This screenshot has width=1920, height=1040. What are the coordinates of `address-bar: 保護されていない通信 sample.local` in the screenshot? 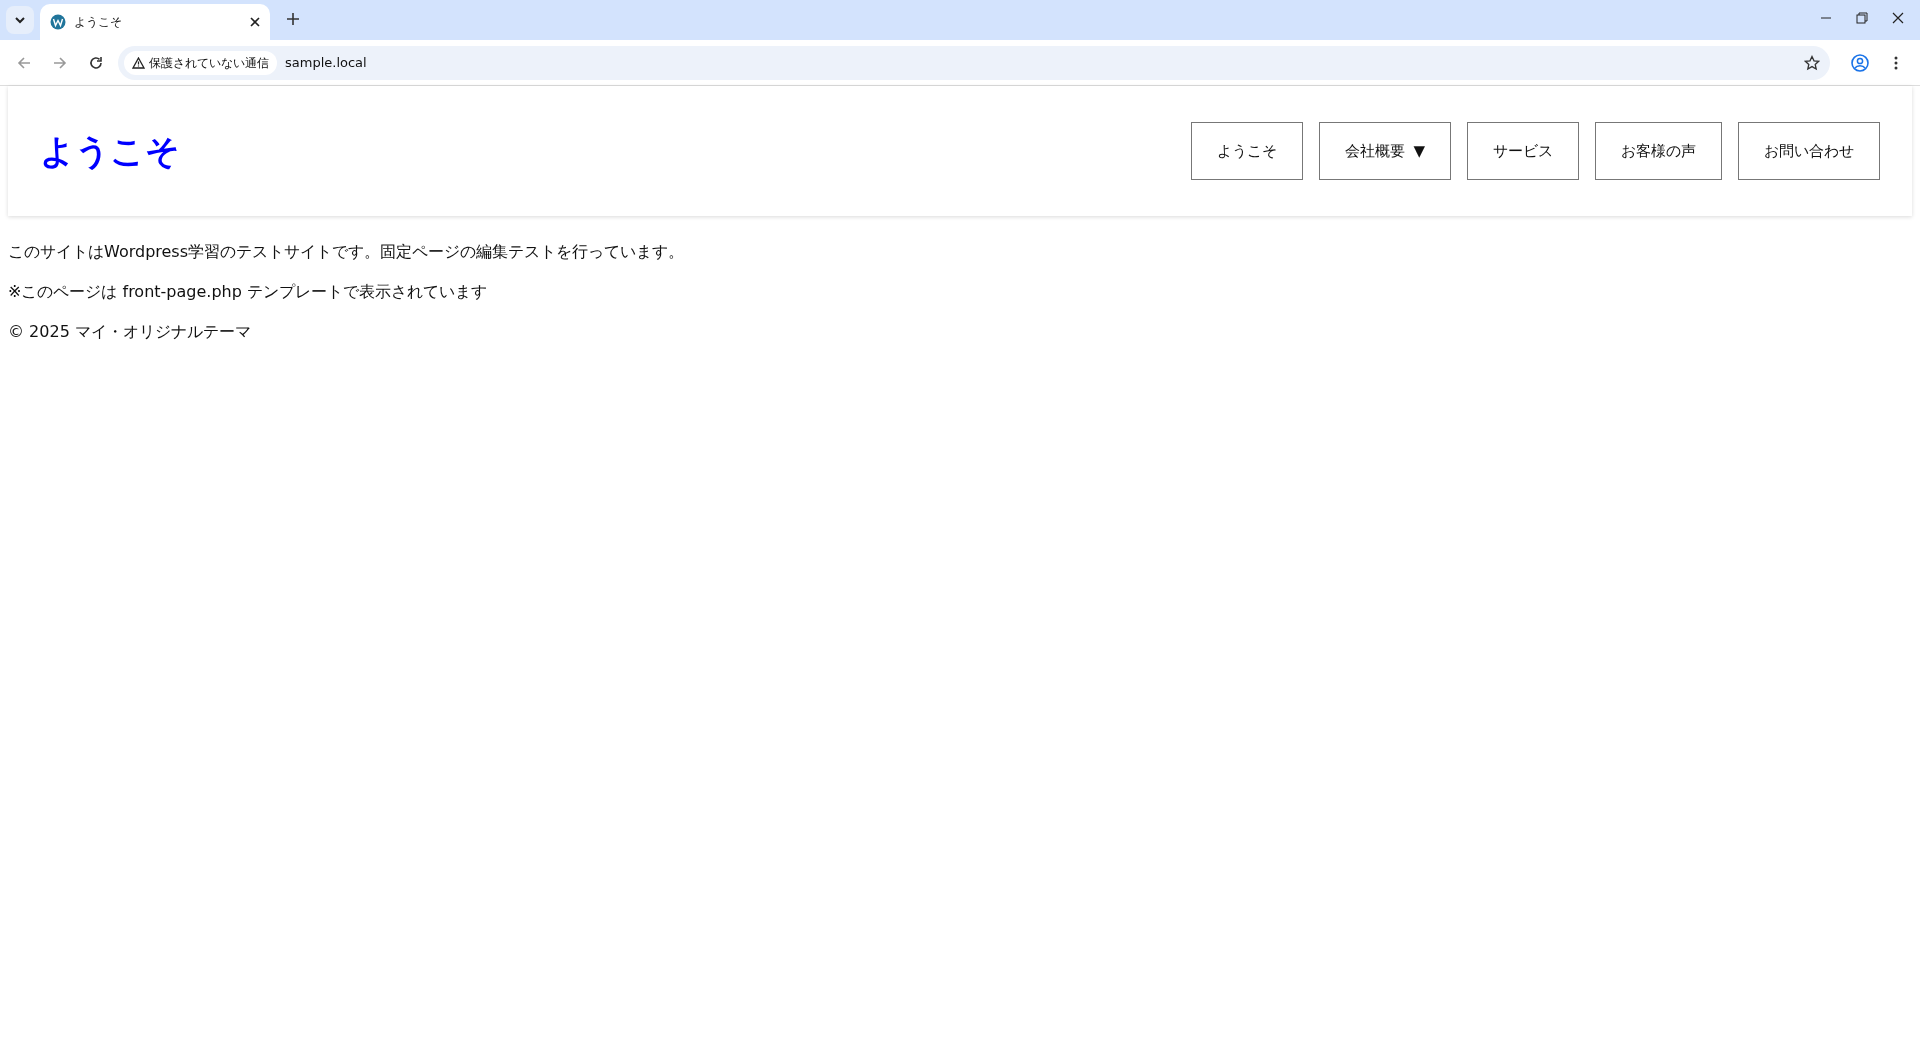 It's located at (974, 62).